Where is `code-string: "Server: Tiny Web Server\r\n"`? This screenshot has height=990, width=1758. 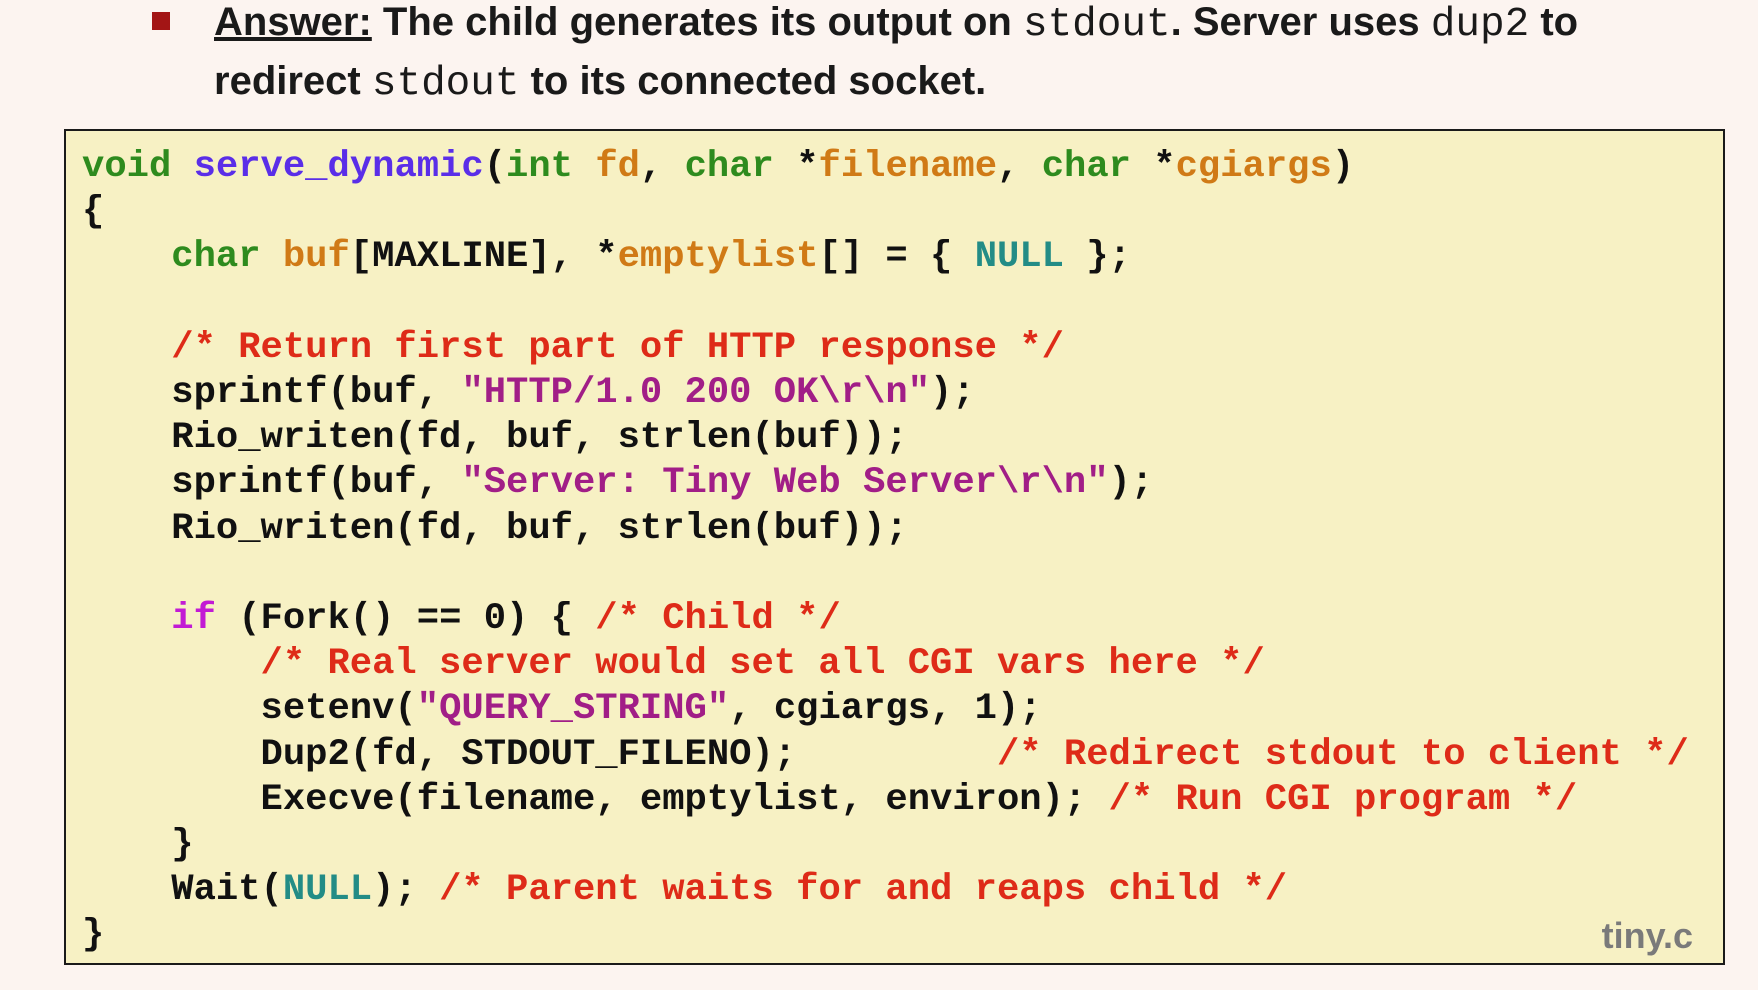
code-string: "Server: Tiny Web Server\r\n" is located at coordinates (785, 483).